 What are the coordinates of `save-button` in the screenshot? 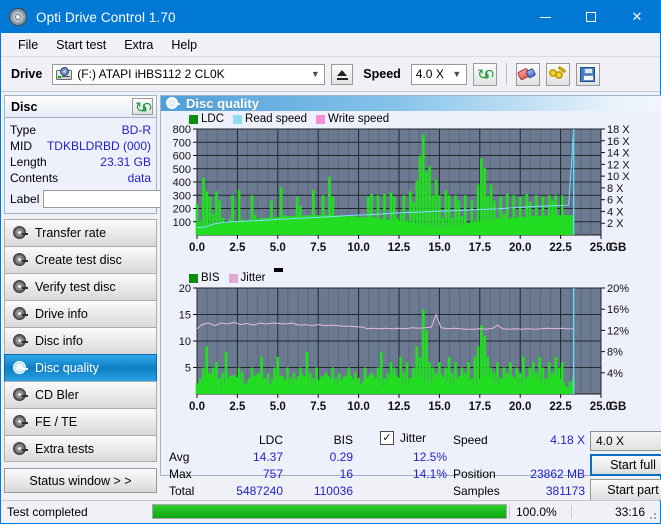 It's located at (587, 74).